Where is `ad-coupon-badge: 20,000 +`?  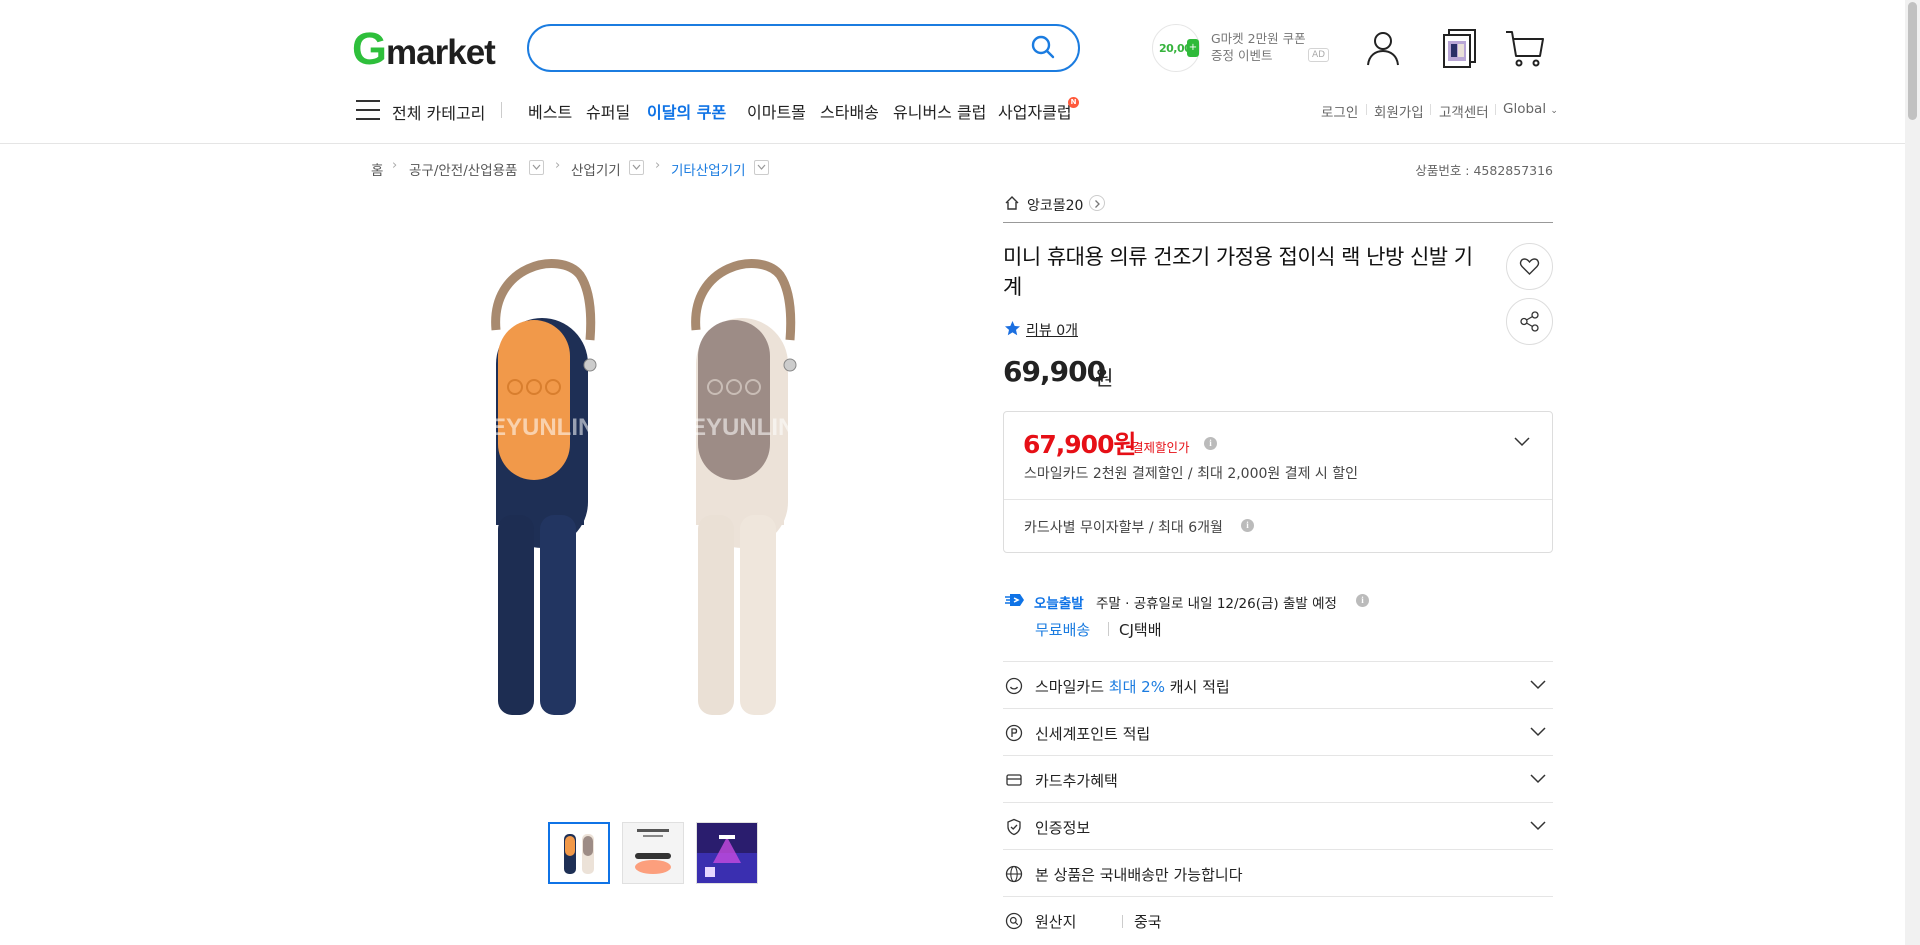 ad-coupon-badge: 20,000 + is located at coordinates (1176, 48).